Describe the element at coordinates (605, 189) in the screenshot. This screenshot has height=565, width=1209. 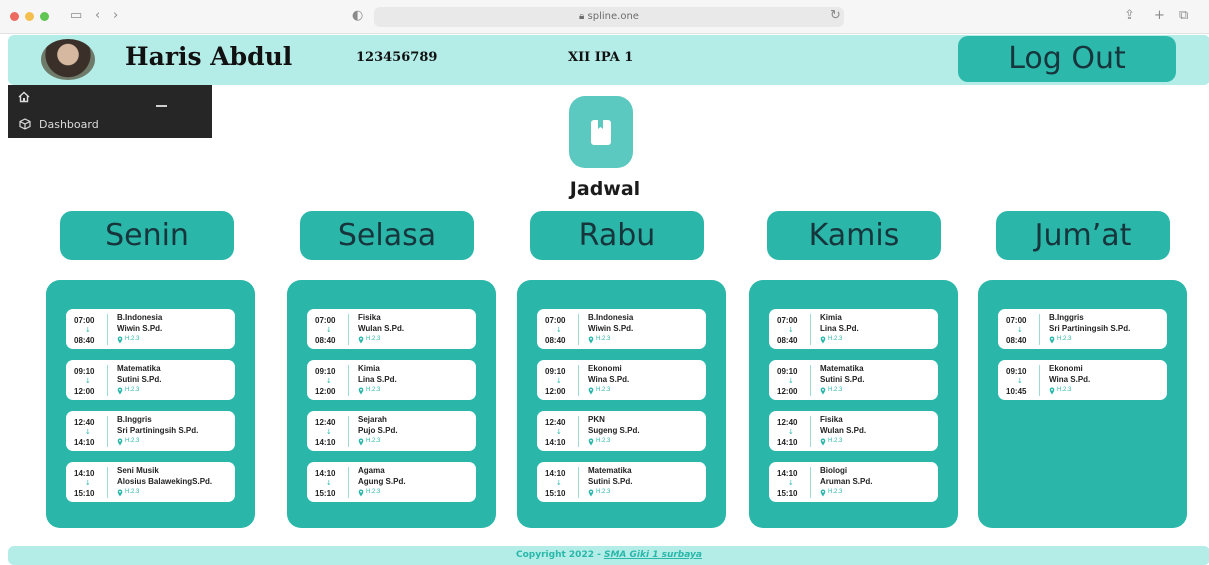
I see `page-title: Jadwal` at that location.